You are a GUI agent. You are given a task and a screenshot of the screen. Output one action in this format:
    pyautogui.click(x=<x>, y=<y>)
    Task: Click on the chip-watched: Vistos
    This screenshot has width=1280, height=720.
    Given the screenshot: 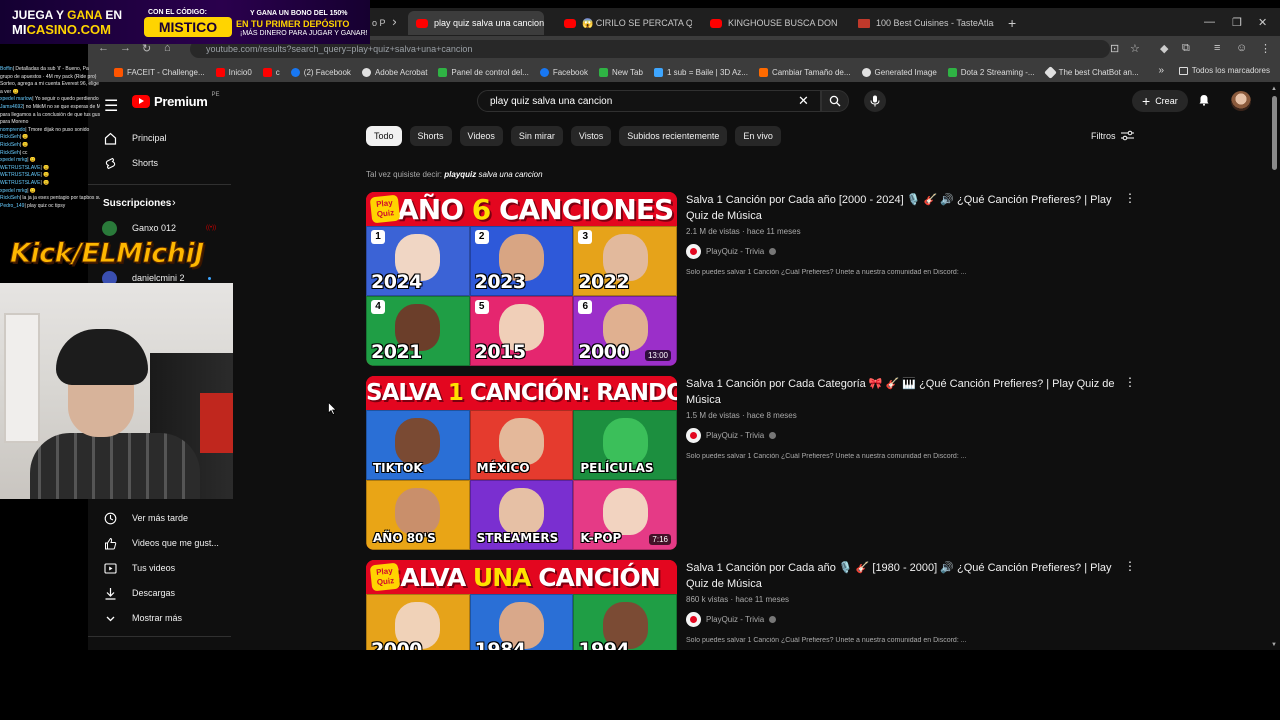 What is the action you would take?
    pyautogui.click(x=591, y=136)
    